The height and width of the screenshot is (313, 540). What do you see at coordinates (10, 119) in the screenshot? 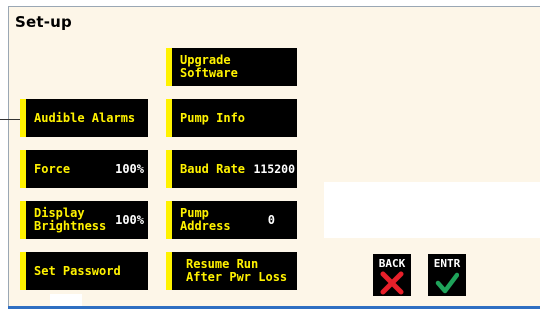
I see `selection-pointer` at bounding box center [10, 119].